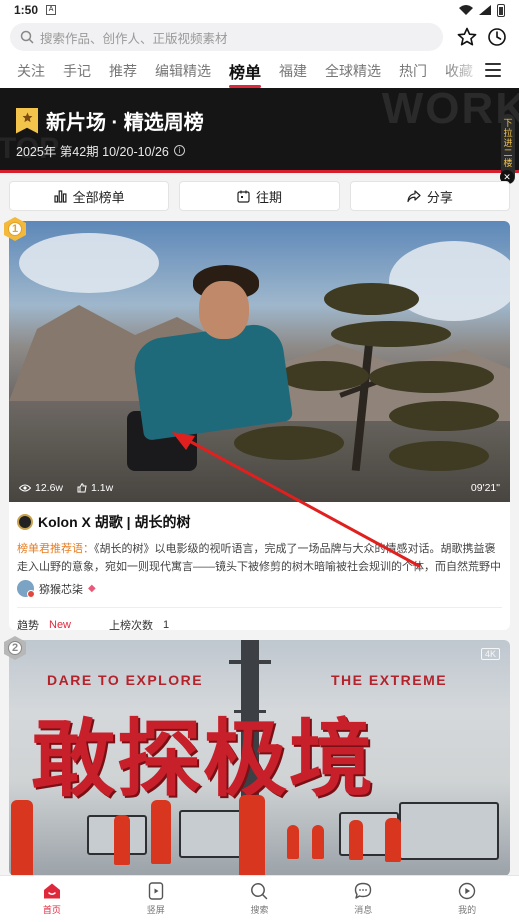 The width and height of the screenshot is (519, 922). What do you see at coordinates (389, 680) in the screenshot?
I see `slogan-right: THE EXTREME` at bounding box center [389, 680].